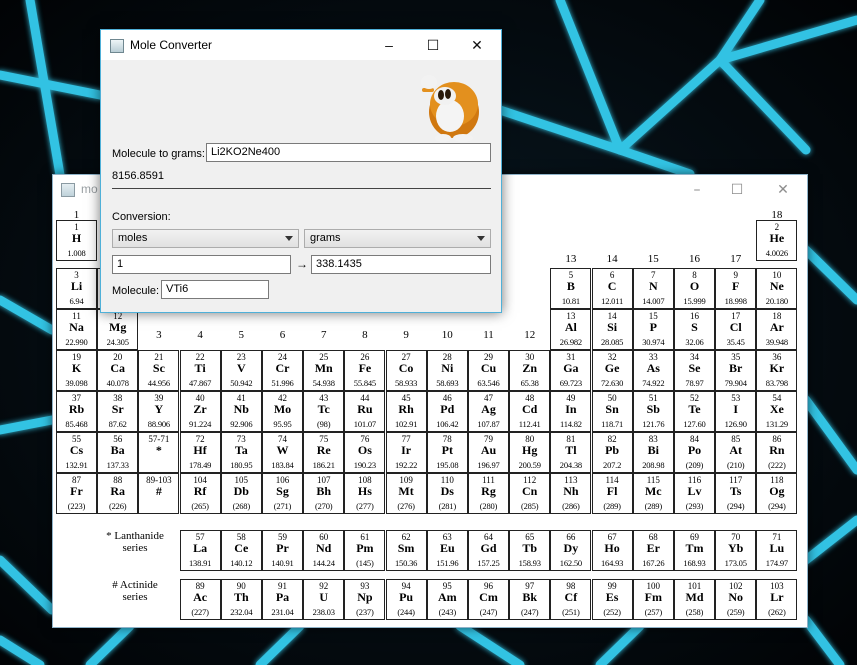 The image size is (857, 665). Describe the element at coordinates (736, 288) in the screenshot. I see `element-cell-F: 9 F 18.998` at that location.